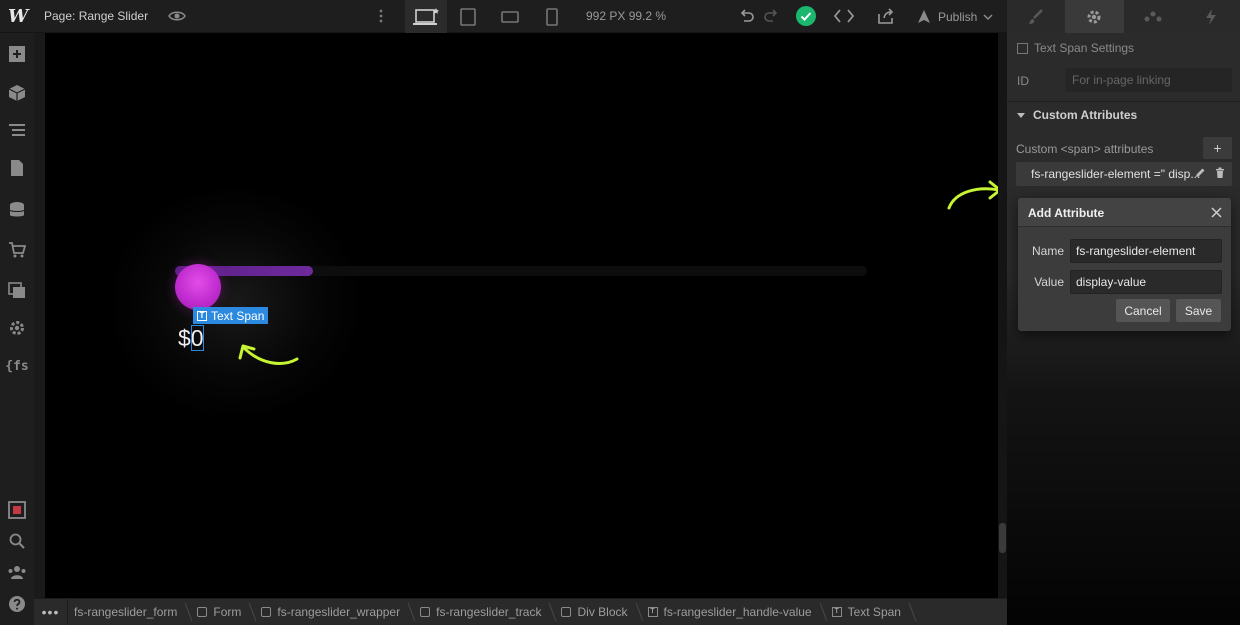 This screenshot has height=625, width=1240. What do you see at coordinates (1022, 48) in the screenshot?
I see `text-span-settings-icon` at bounding box center [1022, 48].